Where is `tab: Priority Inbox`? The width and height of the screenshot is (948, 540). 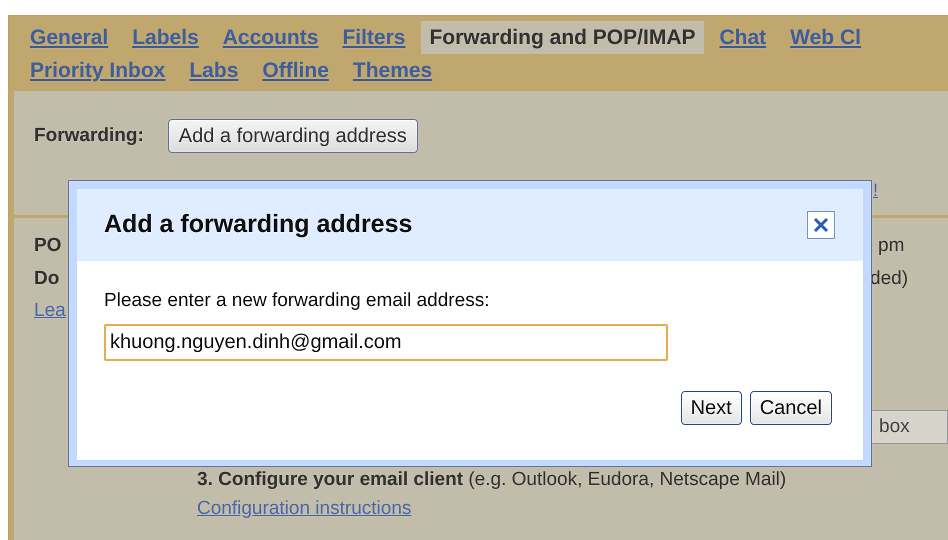
tab: Priority Inbox is located at coordinates (98, 70).